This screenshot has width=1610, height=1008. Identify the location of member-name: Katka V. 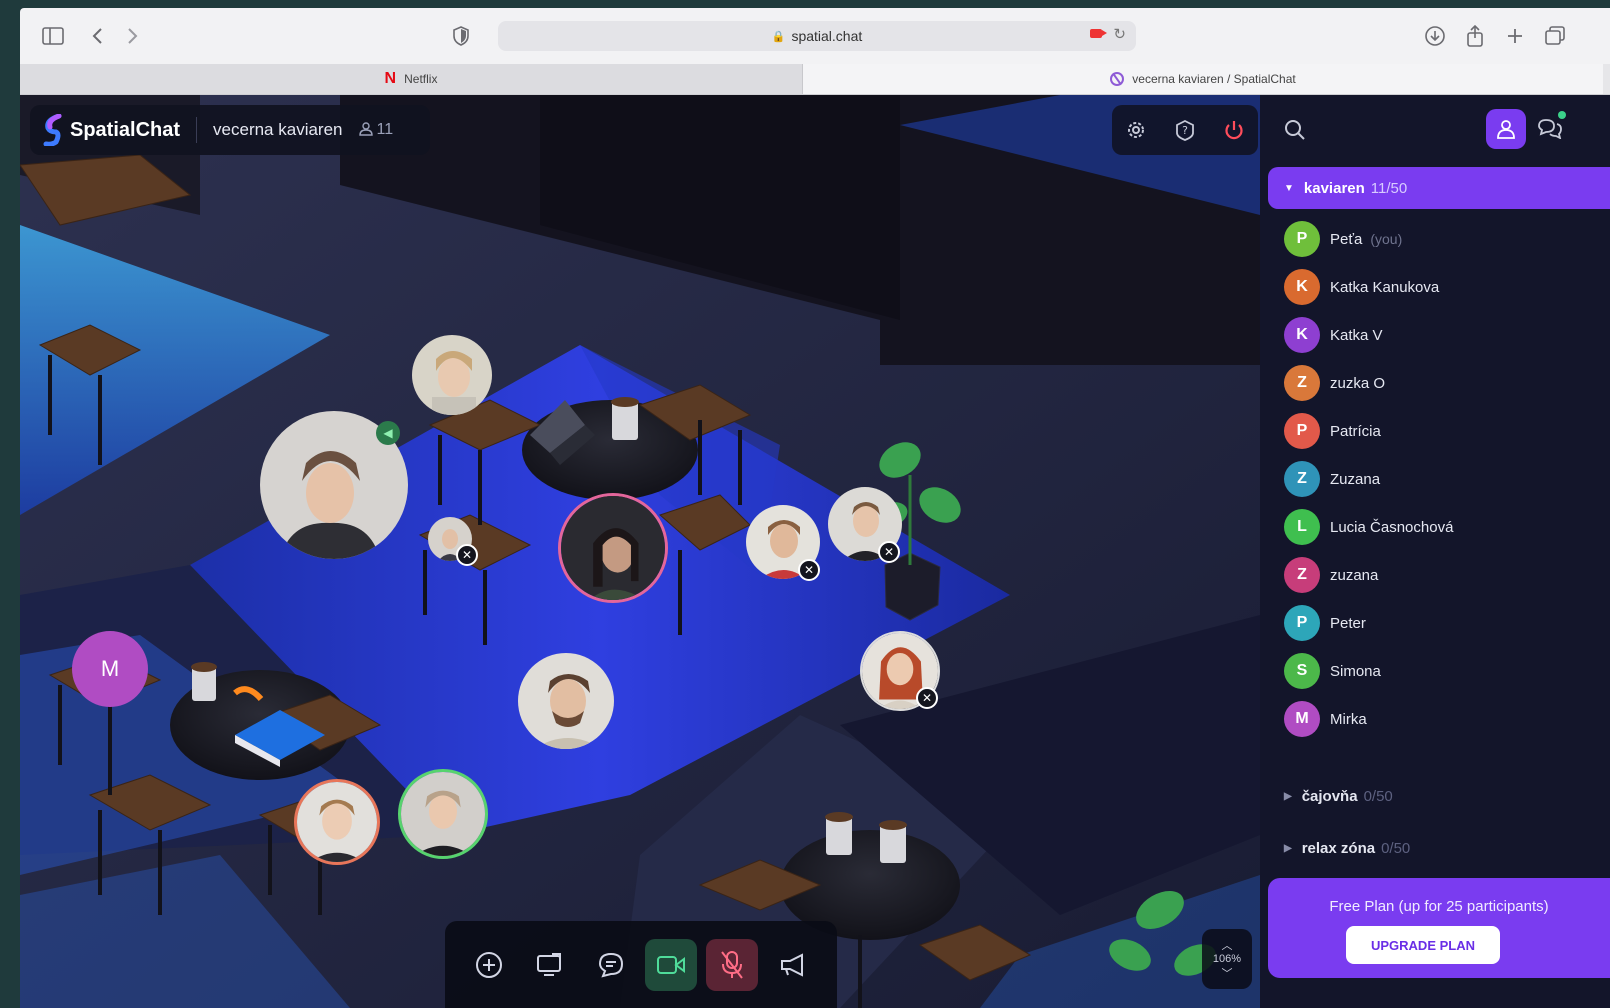
(1356, 335).